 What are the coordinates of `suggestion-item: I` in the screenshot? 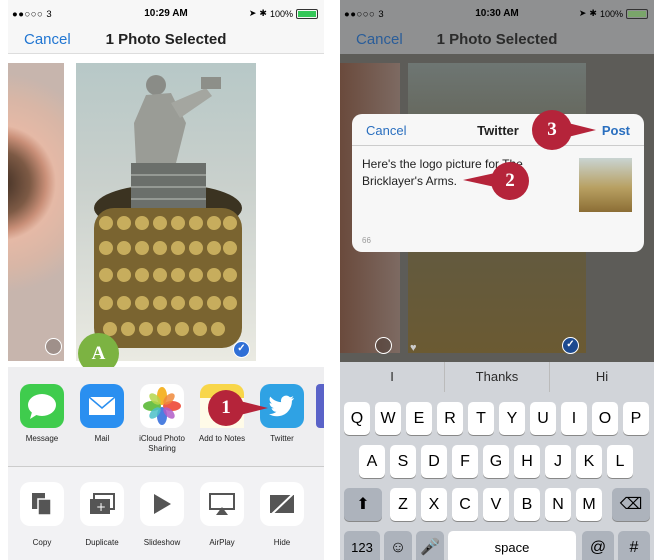 It's located at (392, 377).